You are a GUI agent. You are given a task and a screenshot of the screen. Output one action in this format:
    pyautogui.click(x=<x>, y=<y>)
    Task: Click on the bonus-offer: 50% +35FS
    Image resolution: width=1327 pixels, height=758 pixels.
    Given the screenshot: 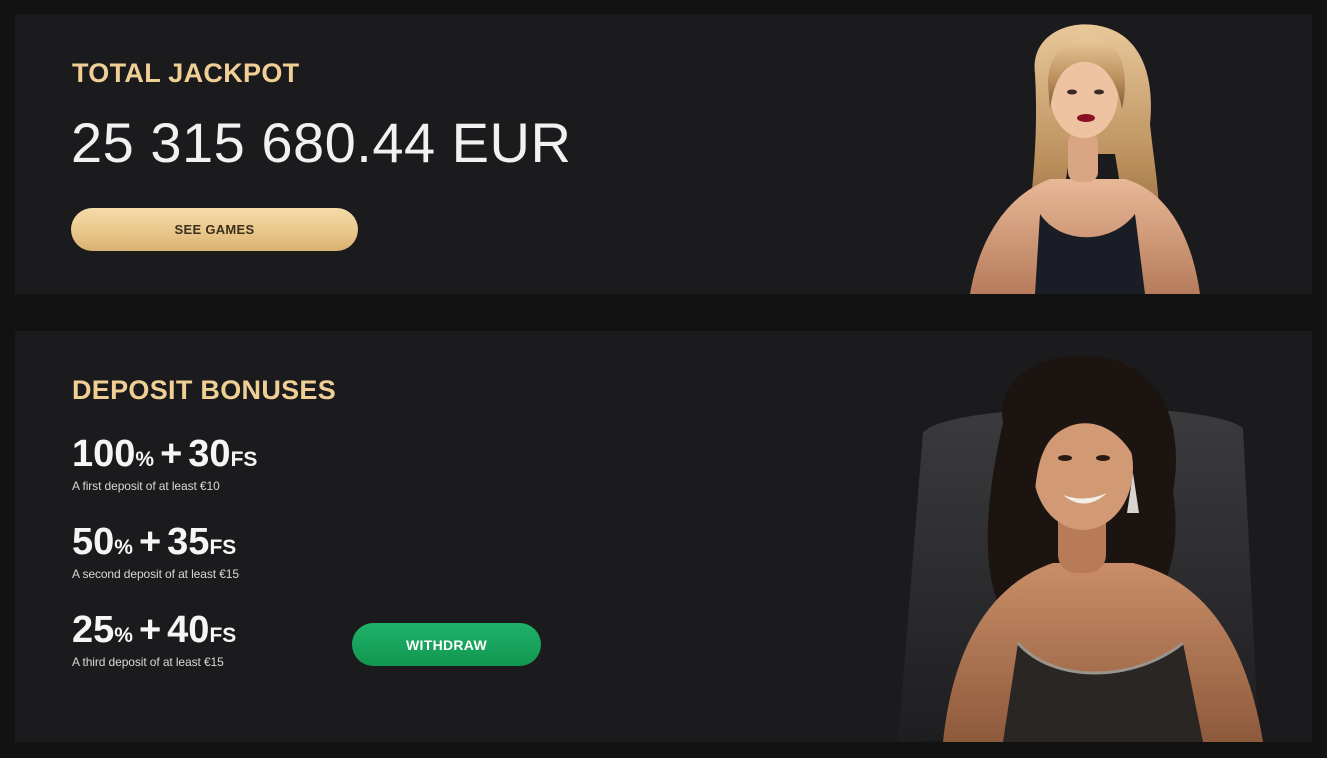 What is the action you would take?
    pyautogui.click(x=155, y=542)
    